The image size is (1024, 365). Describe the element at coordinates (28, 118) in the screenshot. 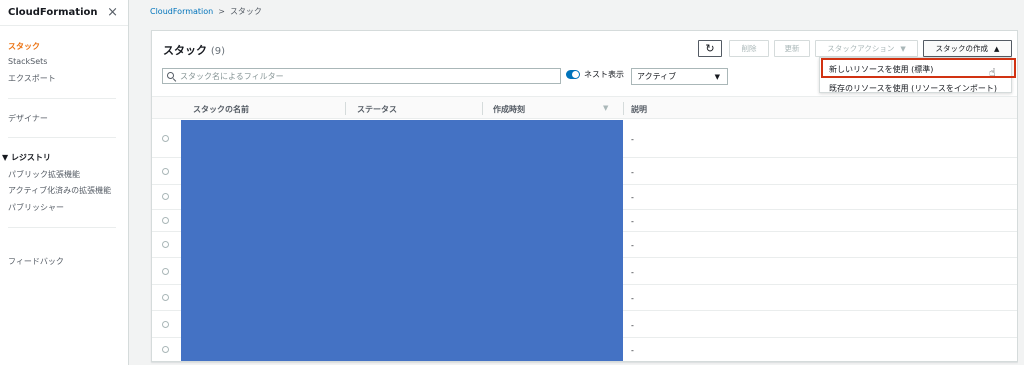

I see `sidebar-item-designer: デザイナー` at that location.